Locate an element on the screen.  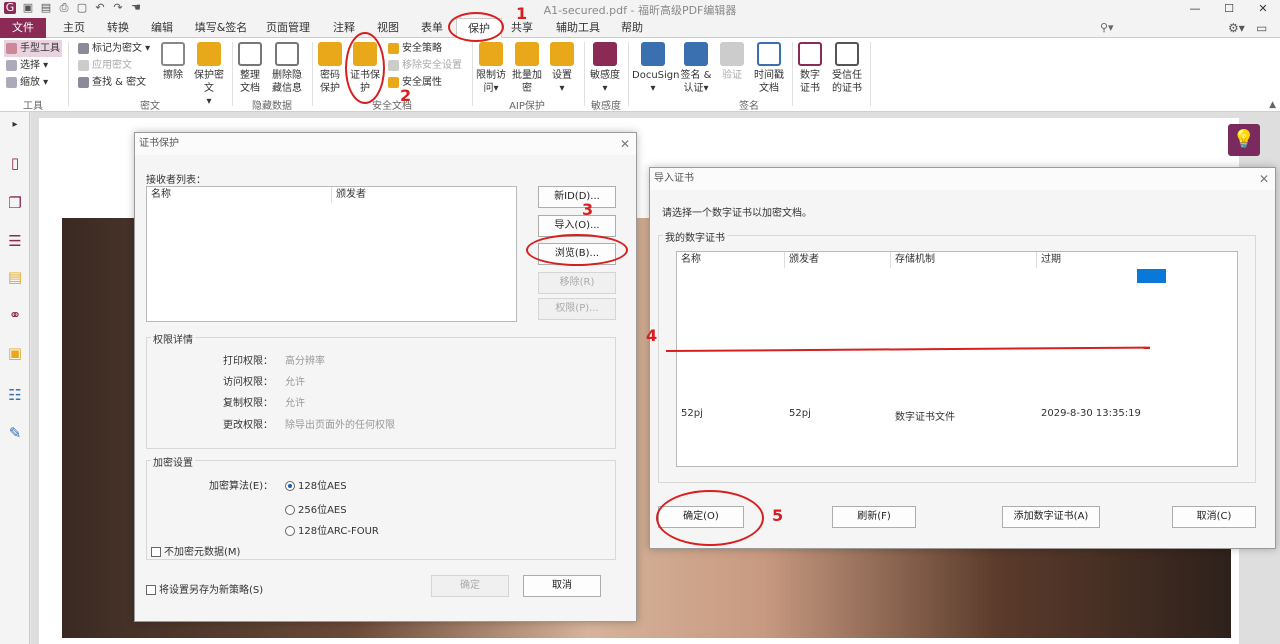
batch-encrypt-button: 批量加密 is located at coordinates (527, 68).